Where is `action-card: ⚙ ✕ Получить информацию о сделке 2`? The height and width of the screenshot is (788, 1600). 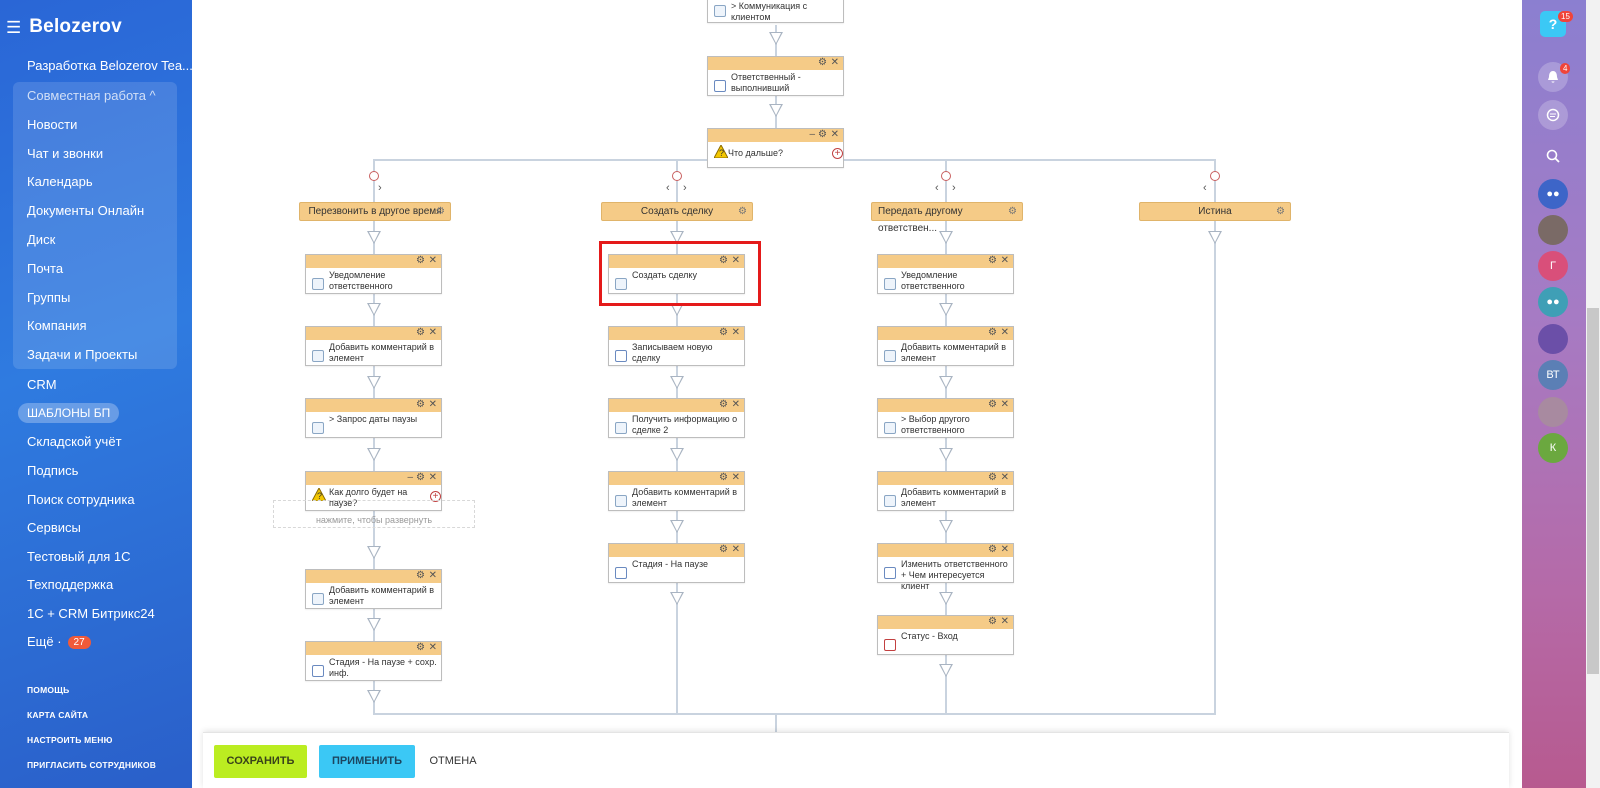
action-card: ⚙ ✕ Получить информацию о сделке 2 is located at coordinates (676, 418).